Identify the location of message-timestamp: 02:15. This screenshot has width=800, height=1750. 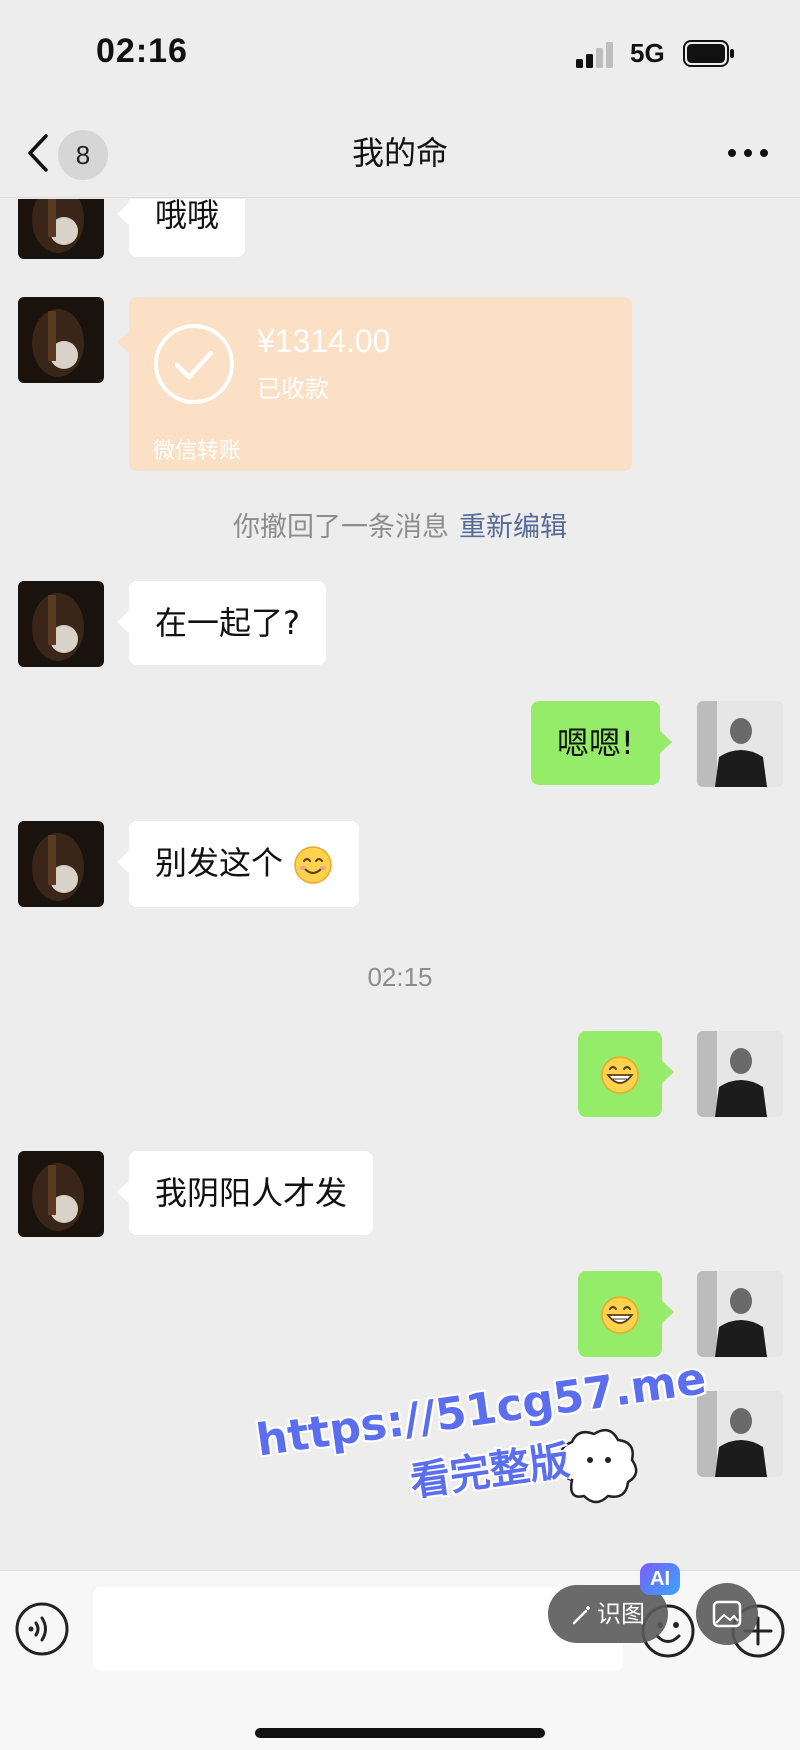
(400, 977).